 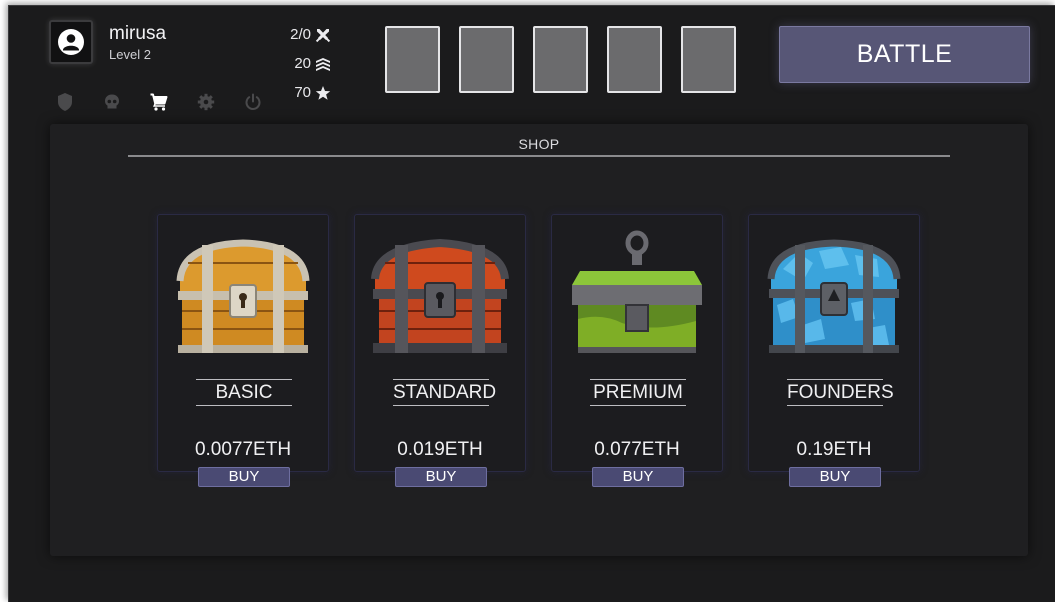 What do you see at coordinates (243, 296) in the screenshot?
I see `basic-chest-icon` at bounding box center [243, 296].